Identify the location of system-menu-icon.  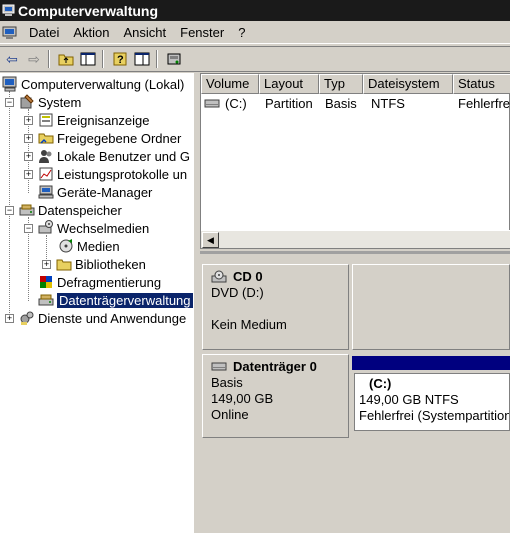
(10, 33).